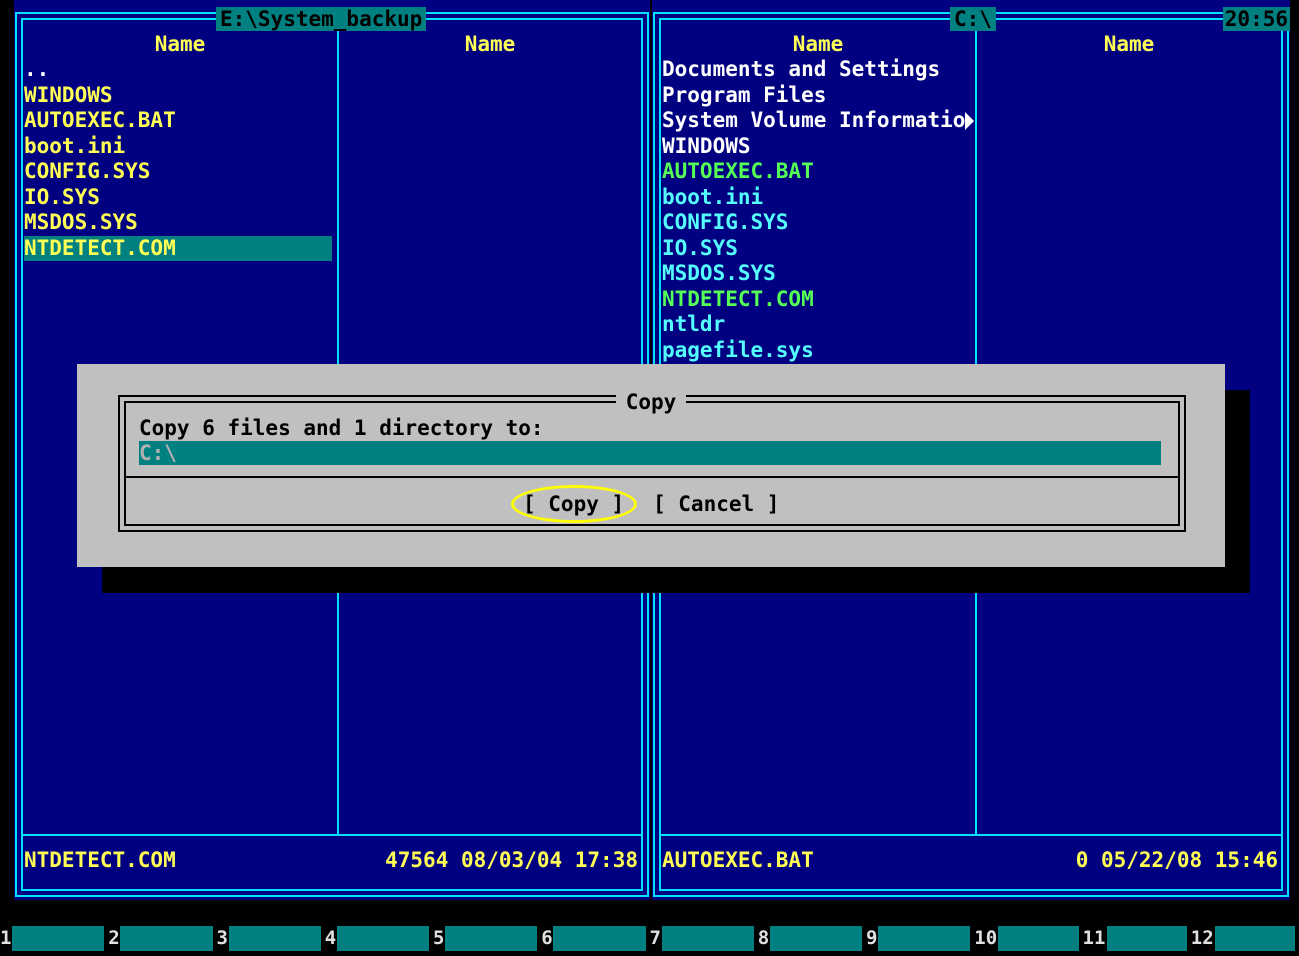 The height and width of the screenshot is (956, 1299). I want to click on file-list-item: .., so click(178, 70).